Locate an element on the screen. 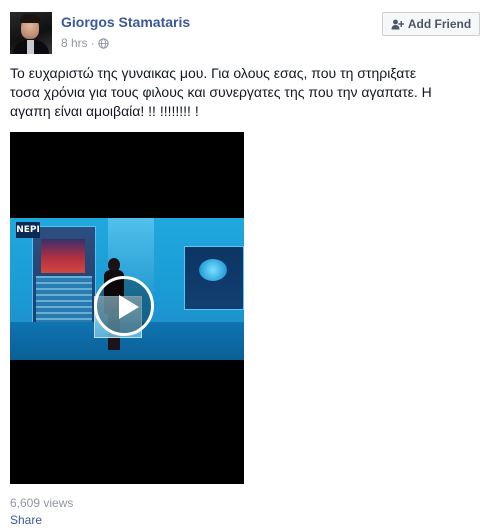  studio-wall-right is located at coordinates (214, 278).